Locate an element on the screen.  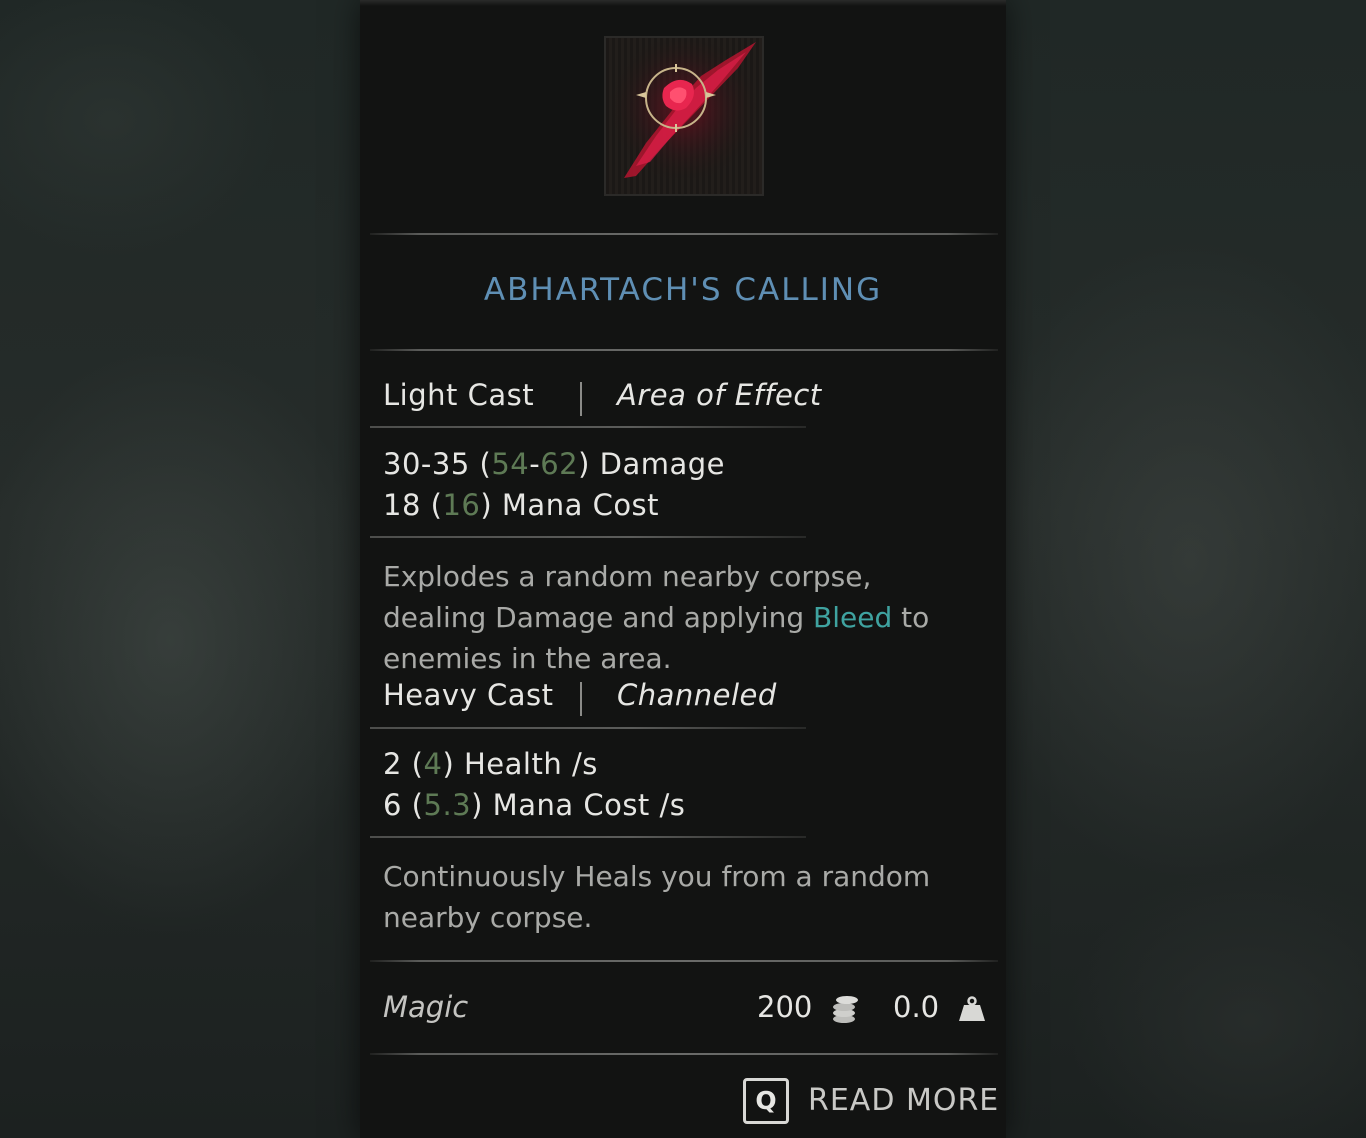
item-category: Magic is located at coordinates (426, 1007).